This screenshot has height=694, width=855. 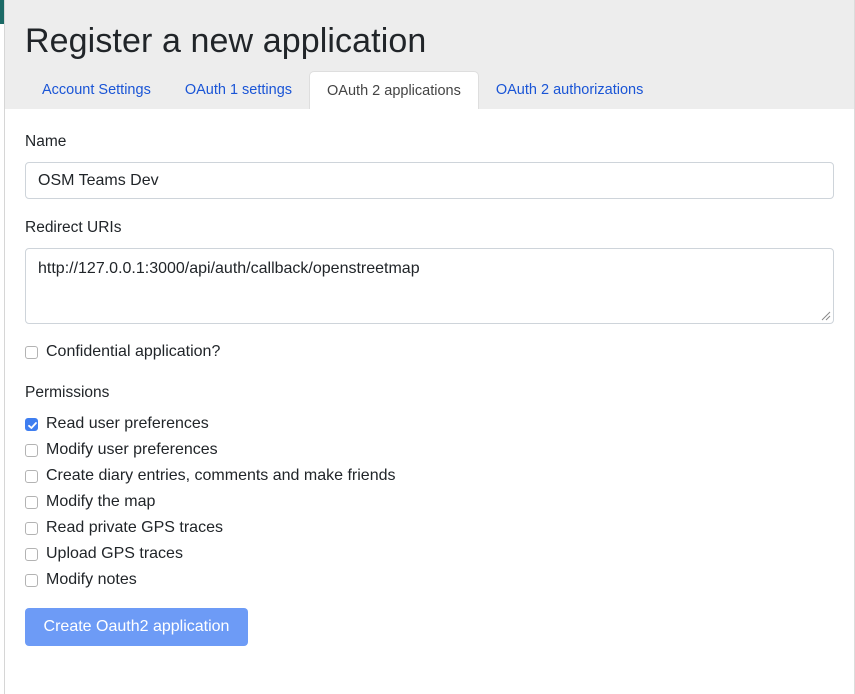 What do you see at coordinates (132, 449) in the screenshot?
I see `permission-label: Modify user preferences` at bounding box center [132, 449].